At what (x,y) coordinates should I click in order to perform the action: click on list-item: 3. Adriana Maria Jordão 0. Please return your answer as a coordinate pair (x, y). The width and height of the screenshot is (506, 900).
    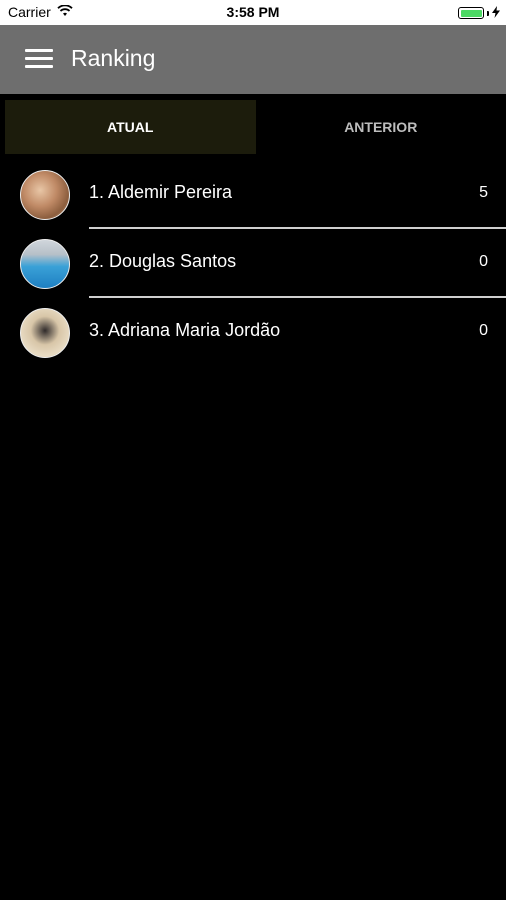
    Looking at the image, I should click on (253, 332).